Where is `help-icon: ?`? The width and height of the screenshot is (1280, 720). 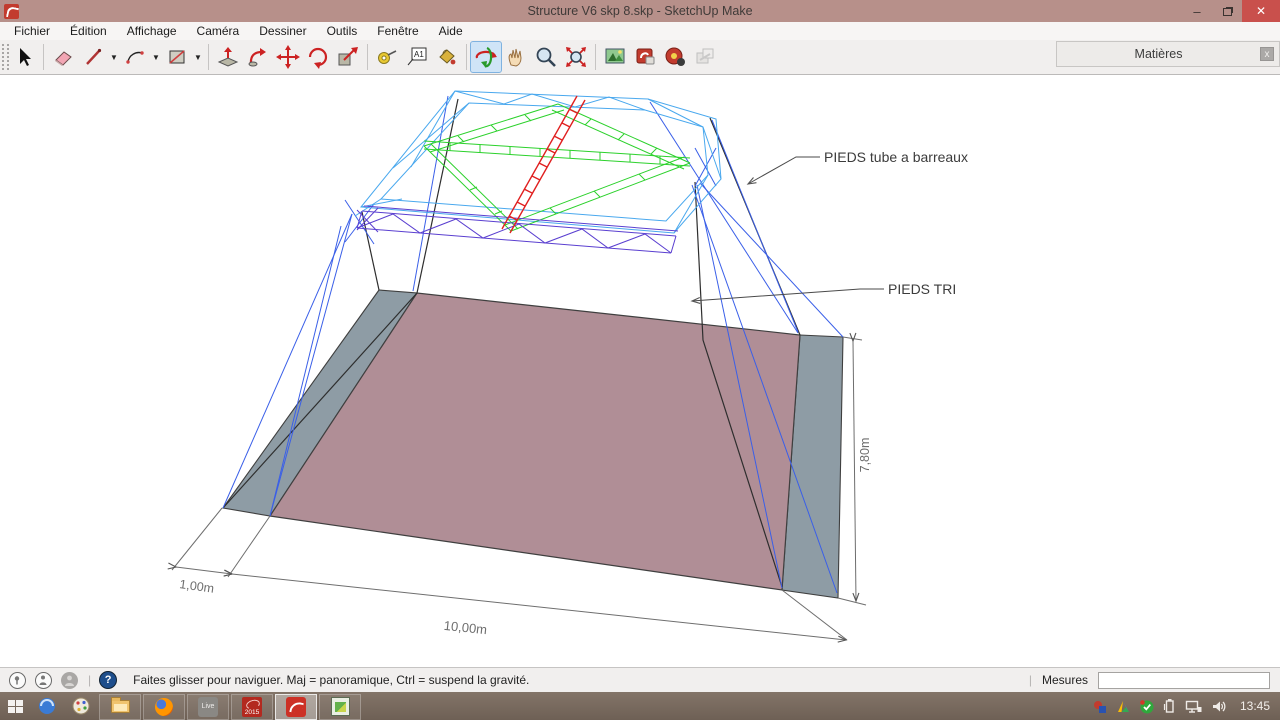 help-icon: ? is located at coordinates (108, 680).